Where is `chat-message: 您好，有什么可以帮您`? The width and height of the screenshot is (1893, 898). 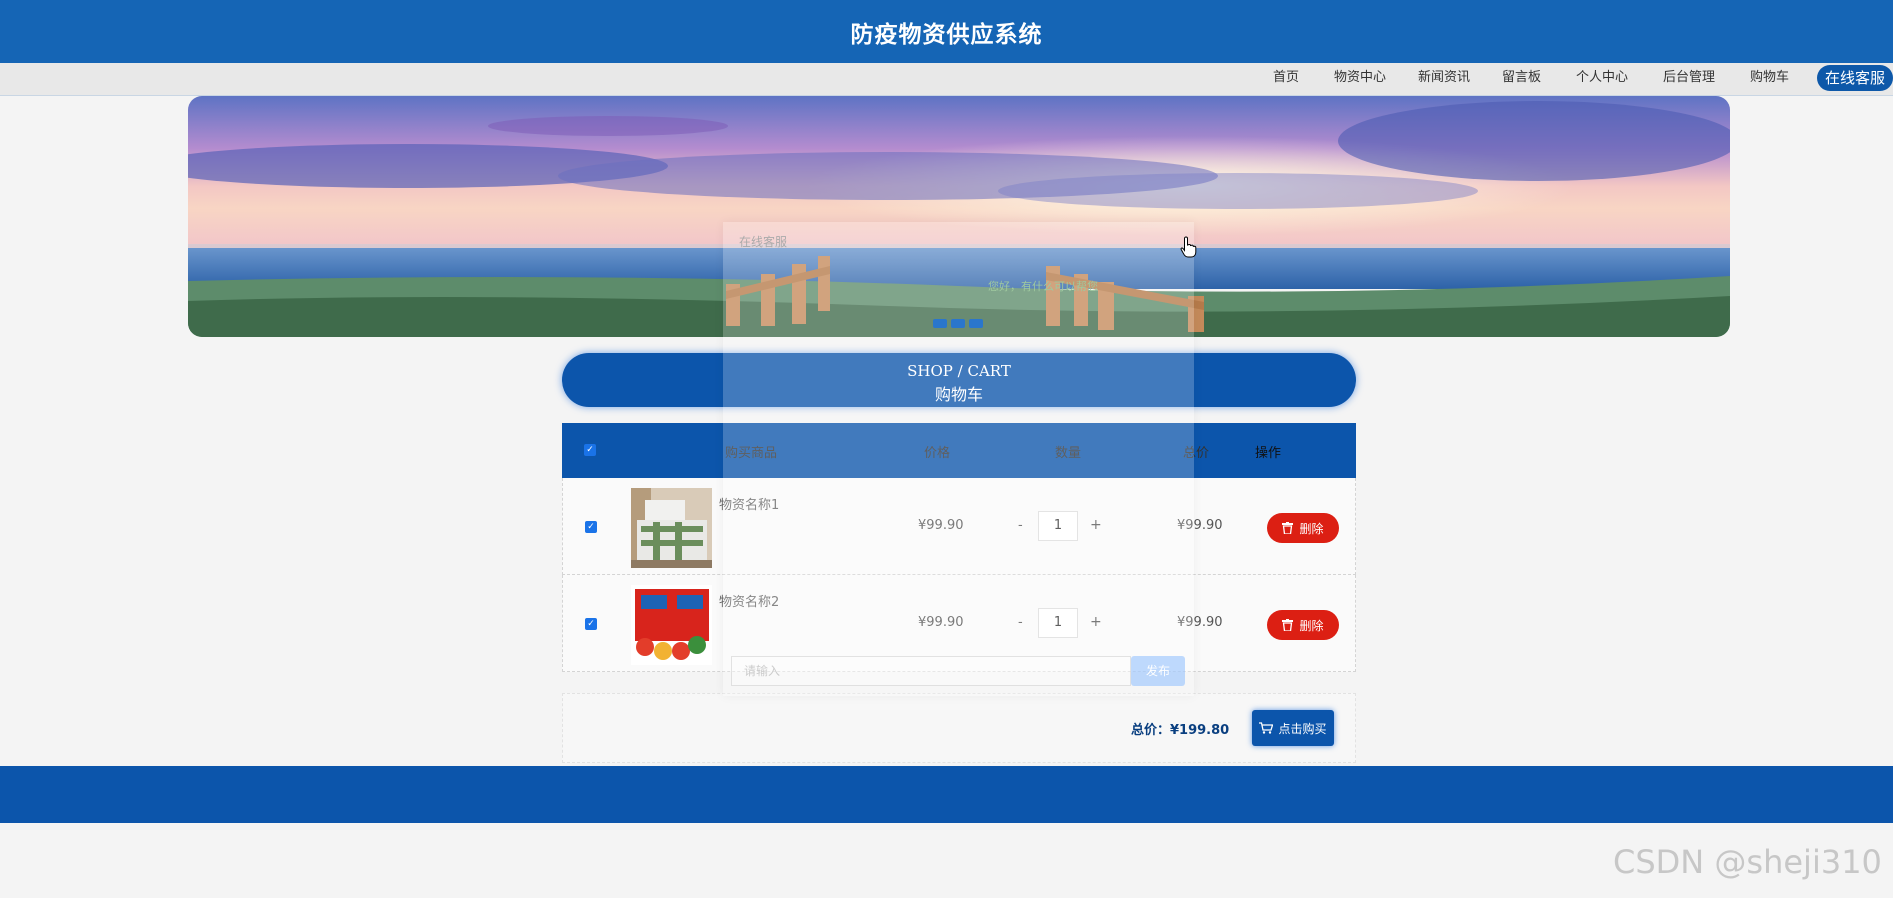
chat-message: 您好，有什么可以帮您 is located at coordinates (1043, 286).